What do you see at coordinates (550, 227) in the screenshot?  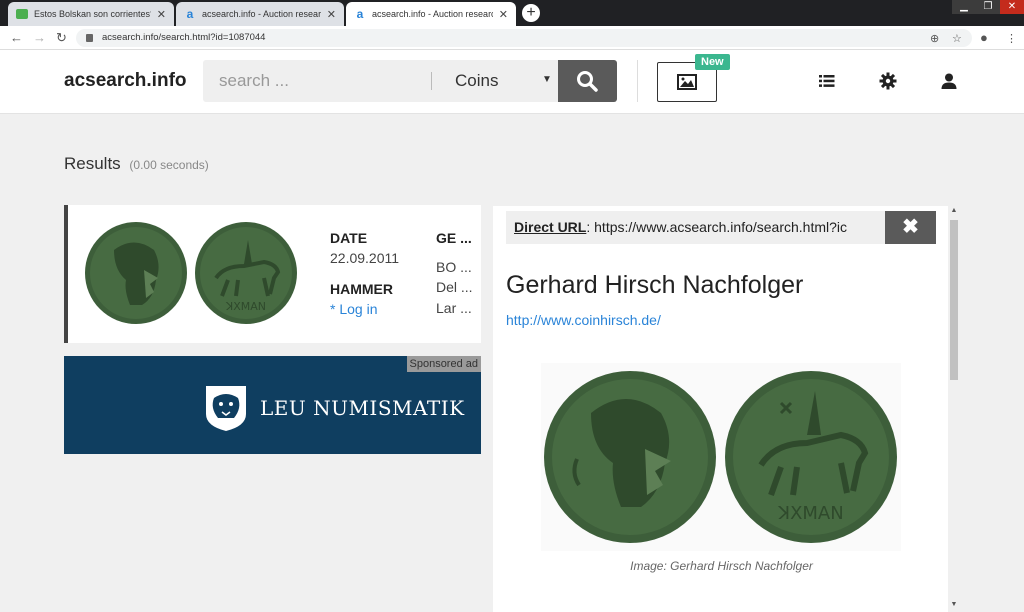 I see `direct-url-label: Direct URL` at bounding box center [550, 227].